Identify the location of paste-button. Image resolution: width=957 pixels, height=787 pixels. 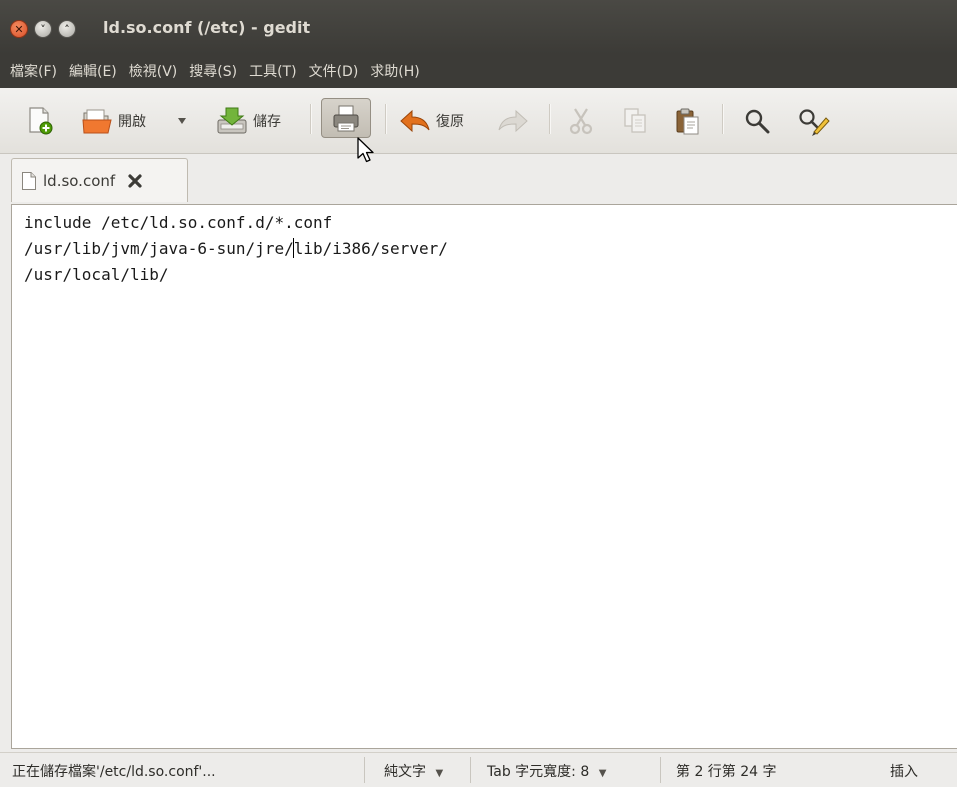
(687, 121).